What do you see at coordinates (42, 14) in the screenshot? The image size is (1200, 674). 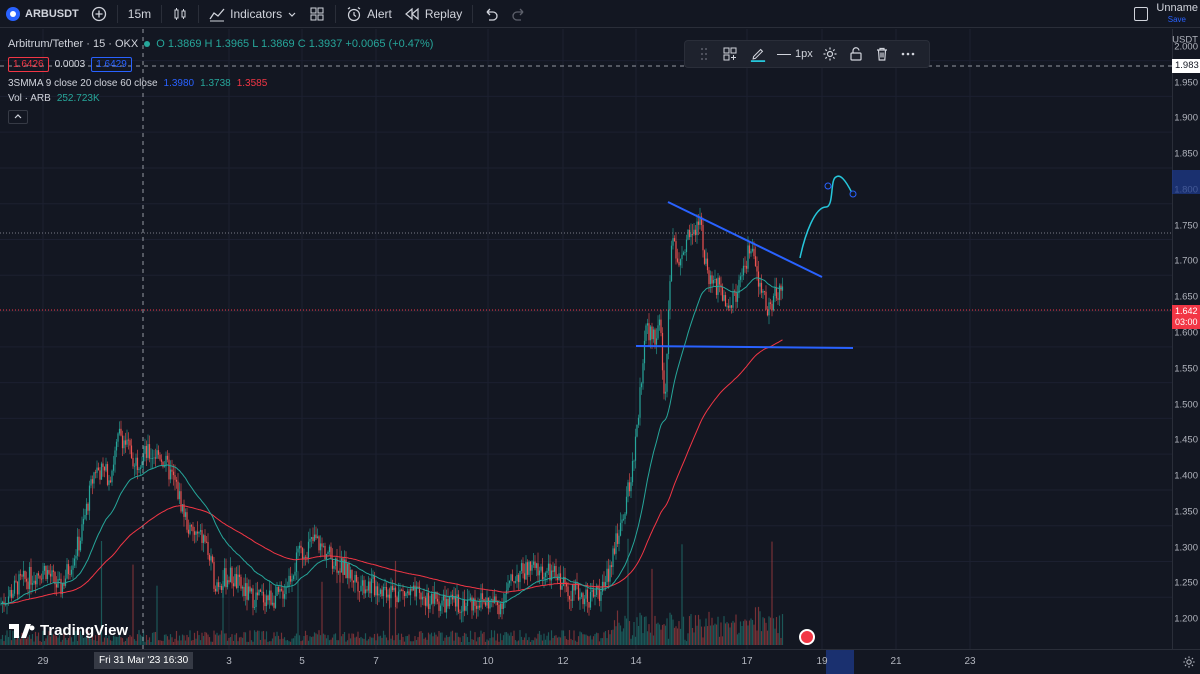 I see `symbol-search-button: ARBUSDT` at bounding box center [42, 14].